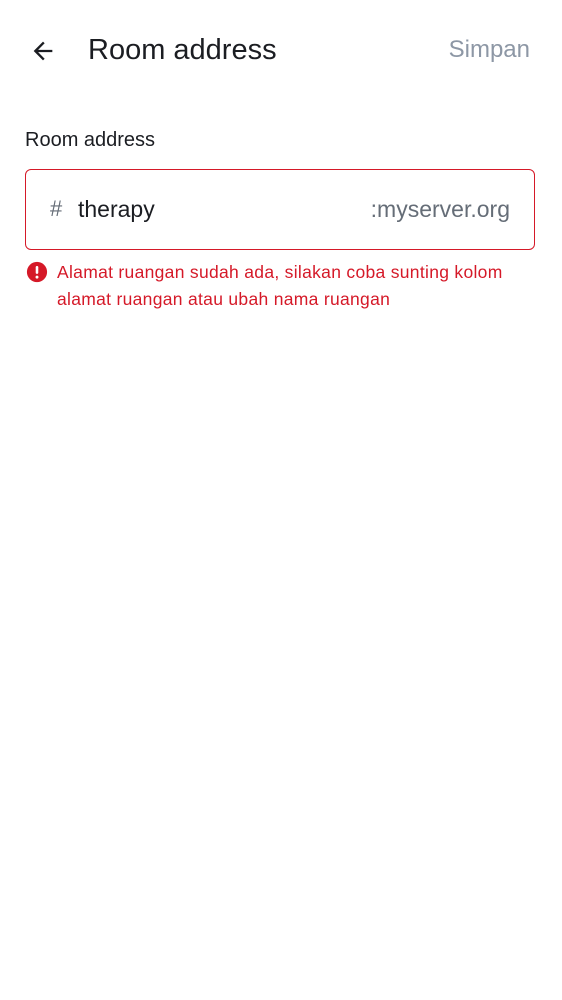 Image resolution: width=562 pixels, height=1000 pixels. What do you see at coordinates (281, 50) in the screenshot?
I see `top-app-bar: Room address Simpan` at bounding box center [281, 50].